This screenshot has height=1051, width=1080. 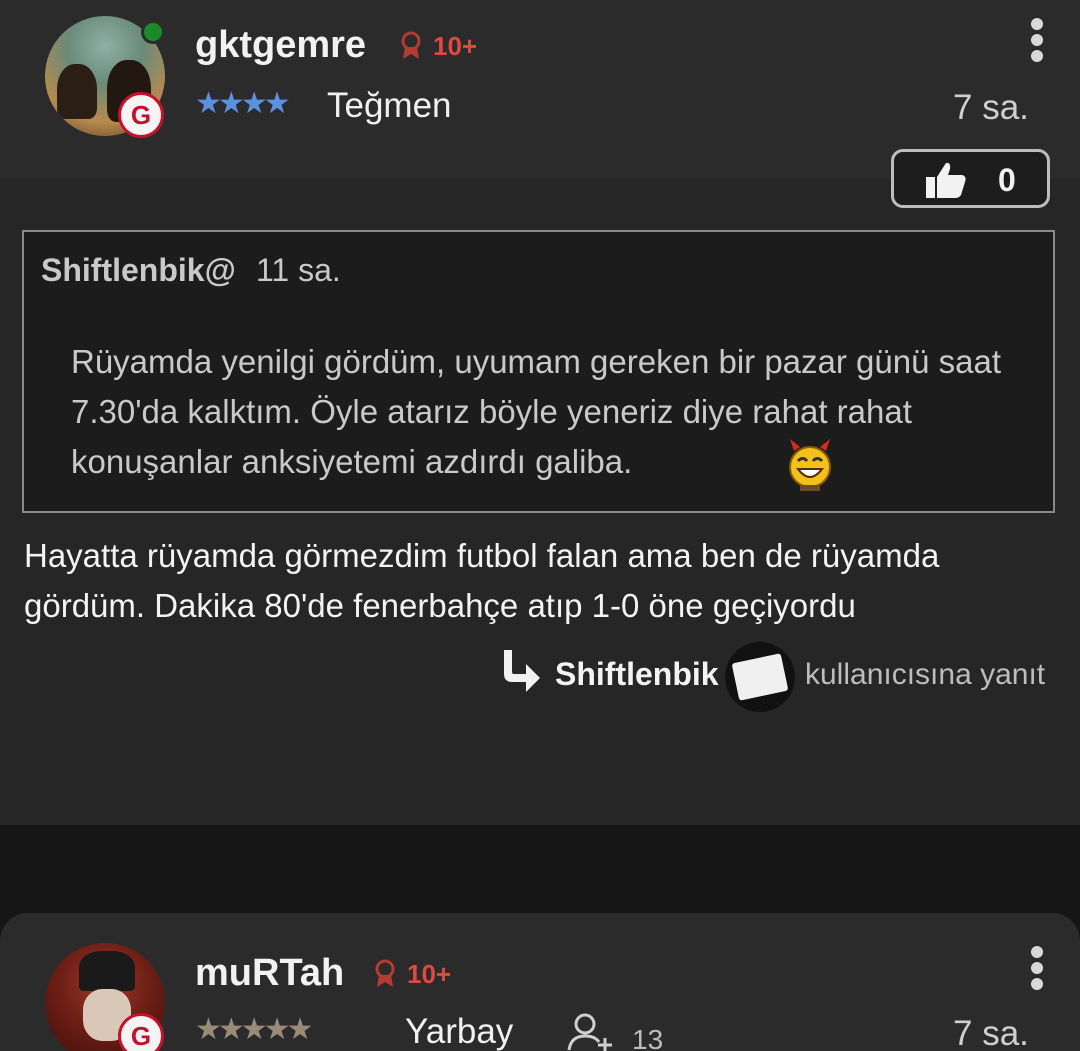 I want to click on rank-title: Teğmen, so click(x=389, y=105).